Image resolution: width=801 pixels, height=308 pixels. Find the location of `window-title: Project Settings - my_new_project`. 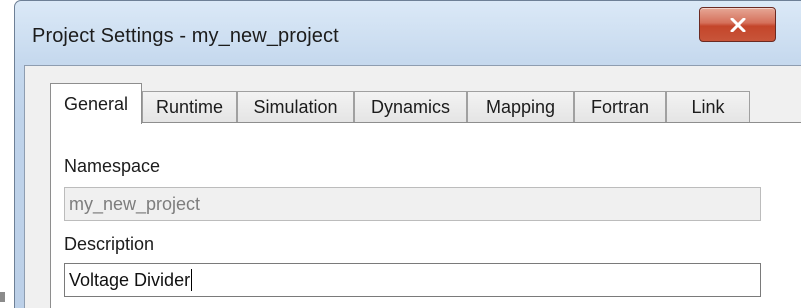

window-title: Project Settings - my_new_project is located at coordinates (185, 36).